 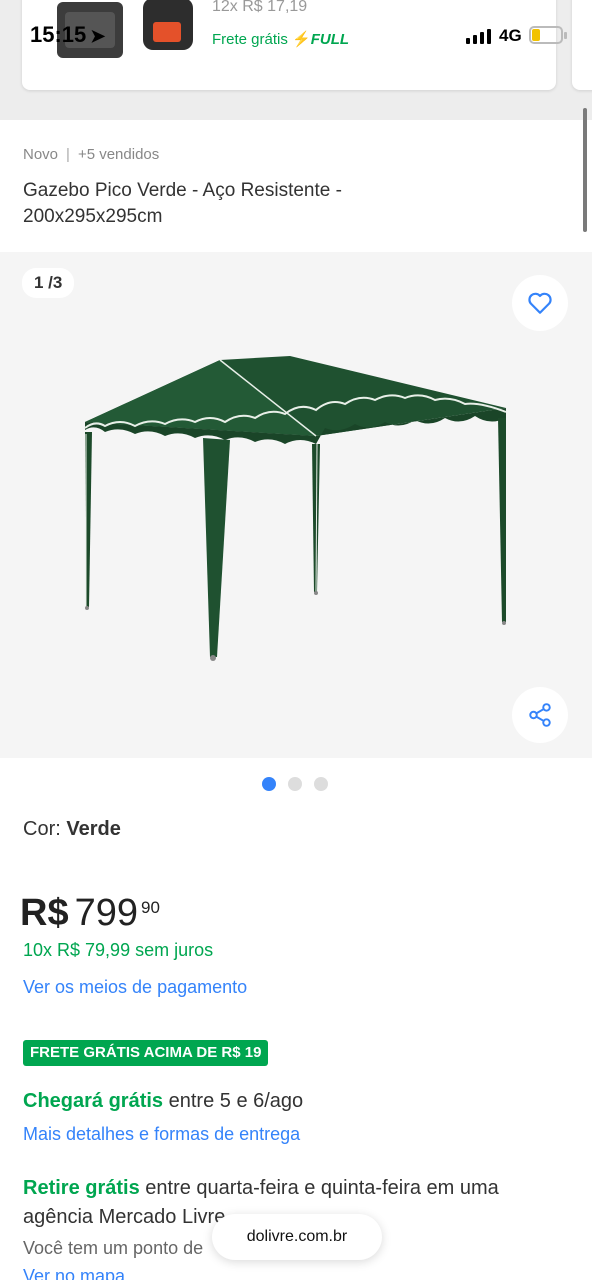 I want to click on installments-text: 10x R$ 79,99 sem juros, so click(x=118, y=950).